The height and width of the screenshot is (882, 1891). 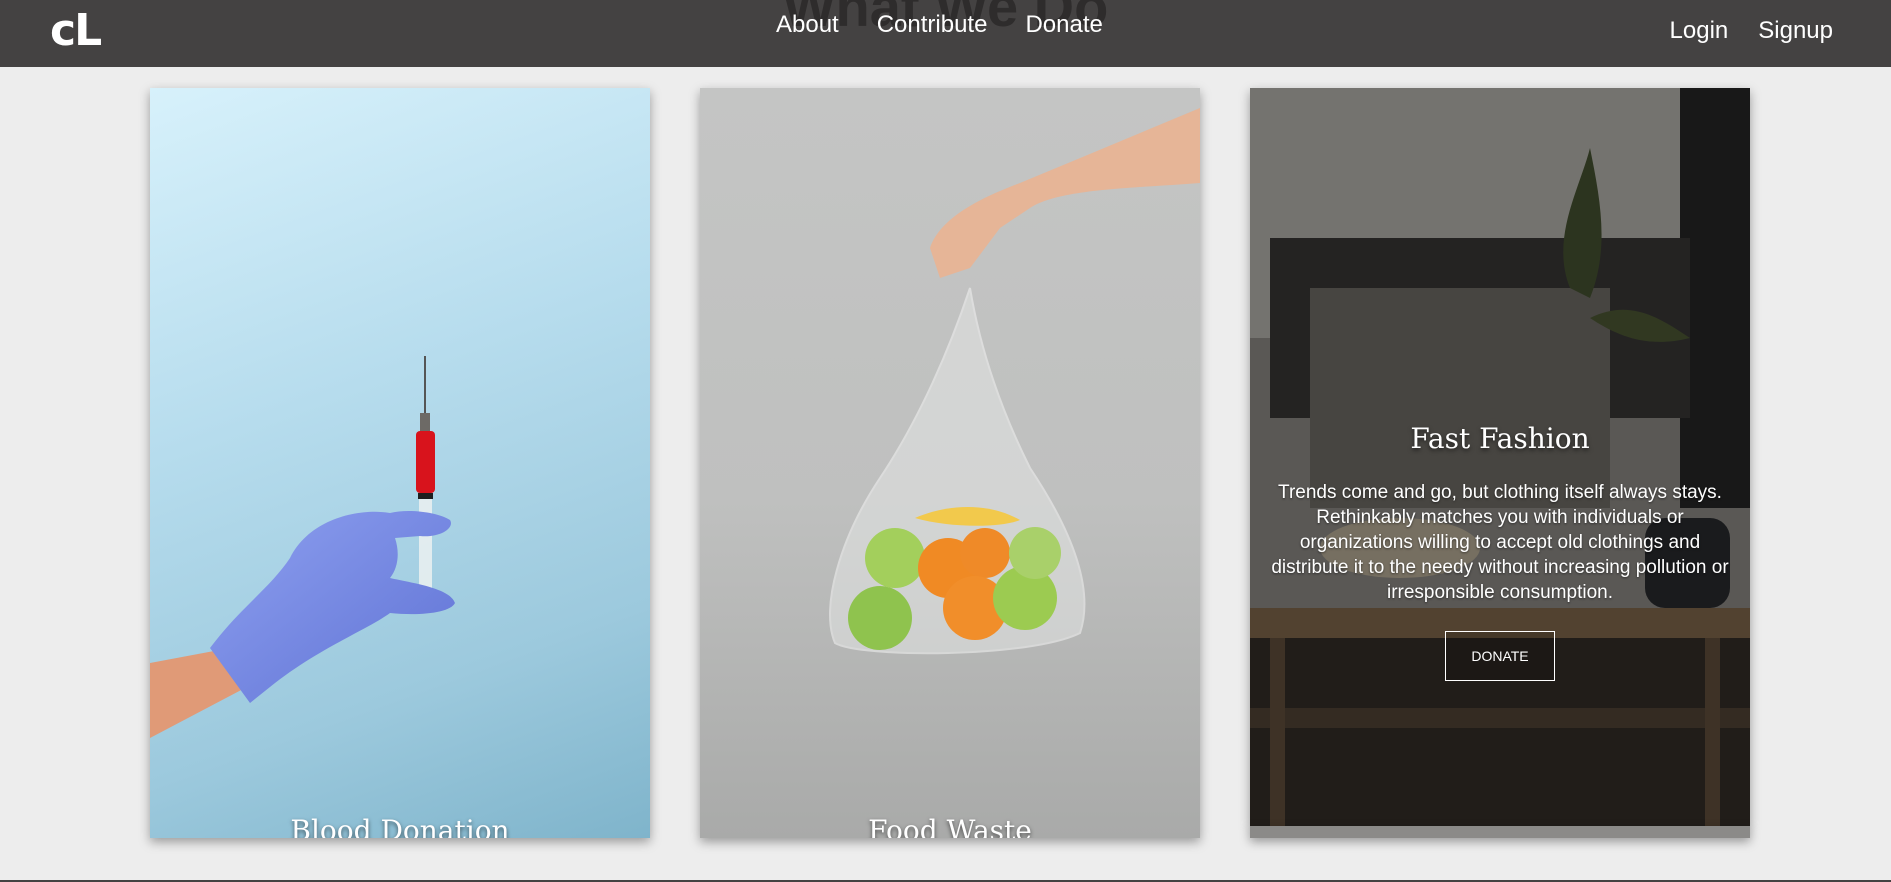 I want to click on logo: cL, so click(x=76, y=31).